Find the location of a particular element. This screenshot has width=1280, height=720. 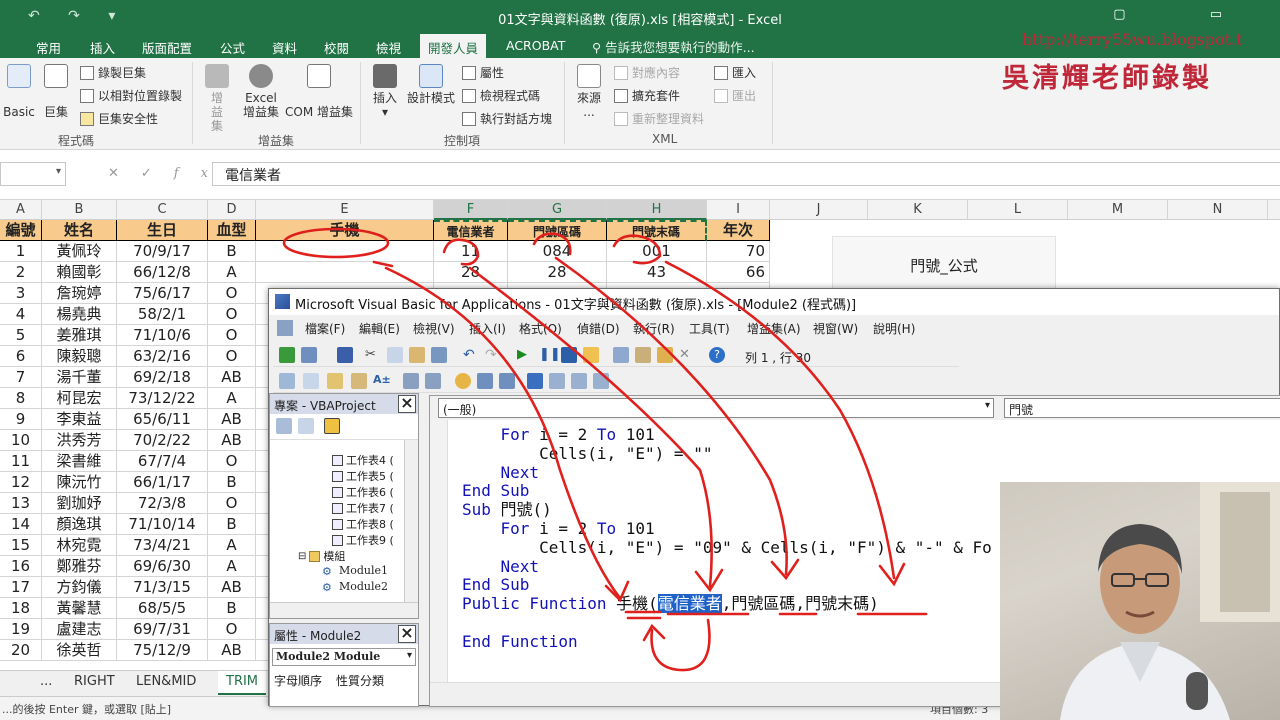

annotation-underline-fn is located at coordinates (643, 615).